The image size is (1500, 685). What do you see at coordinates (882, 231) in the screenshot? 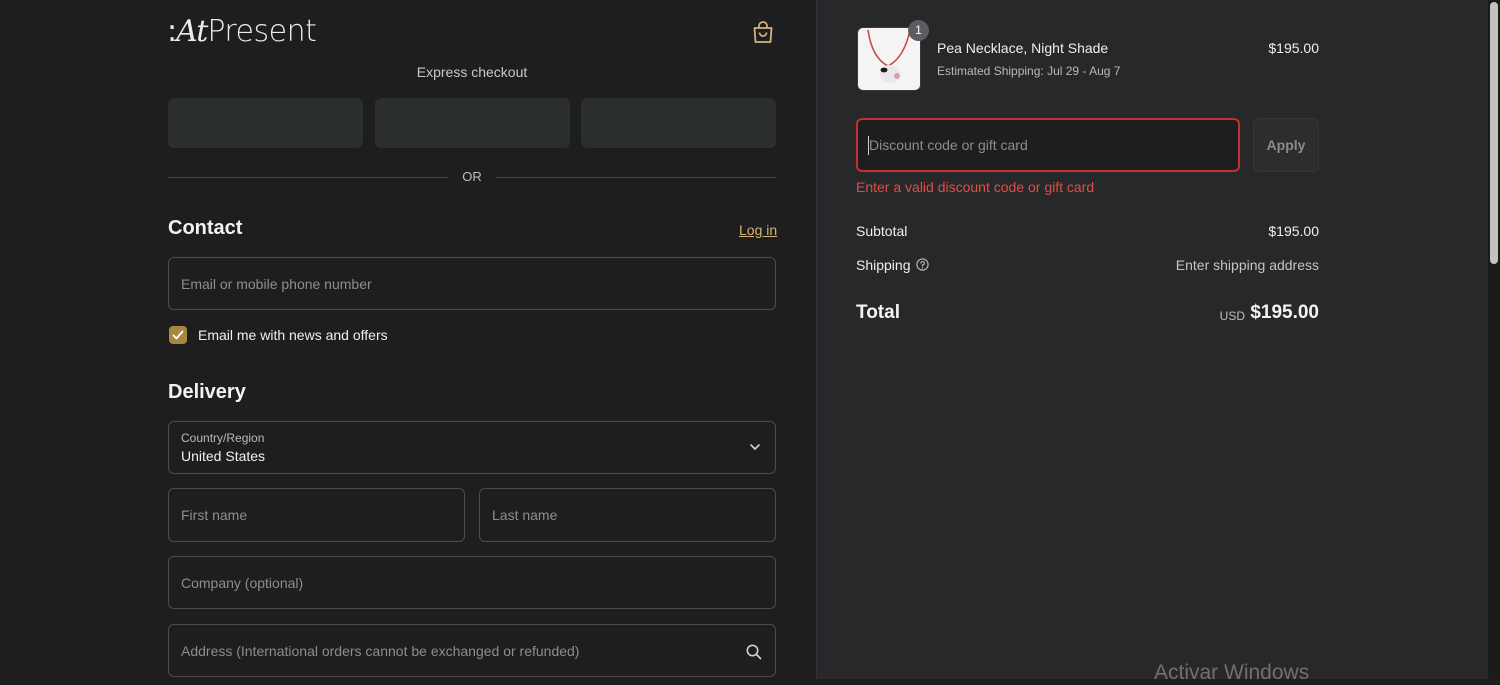
I see `subtotal-label: Subtotal` at bounding box center [882, 231].